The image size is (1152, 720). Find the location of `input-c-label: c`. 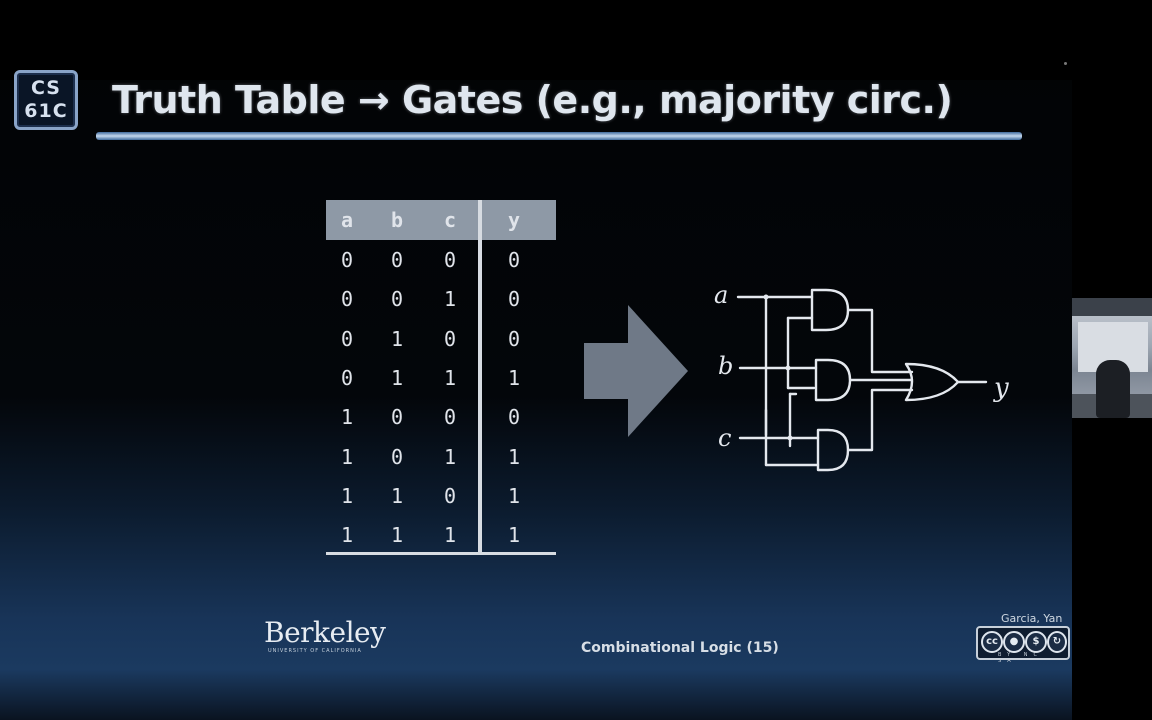

input-c-label: c is located at coordinates (724, 438).